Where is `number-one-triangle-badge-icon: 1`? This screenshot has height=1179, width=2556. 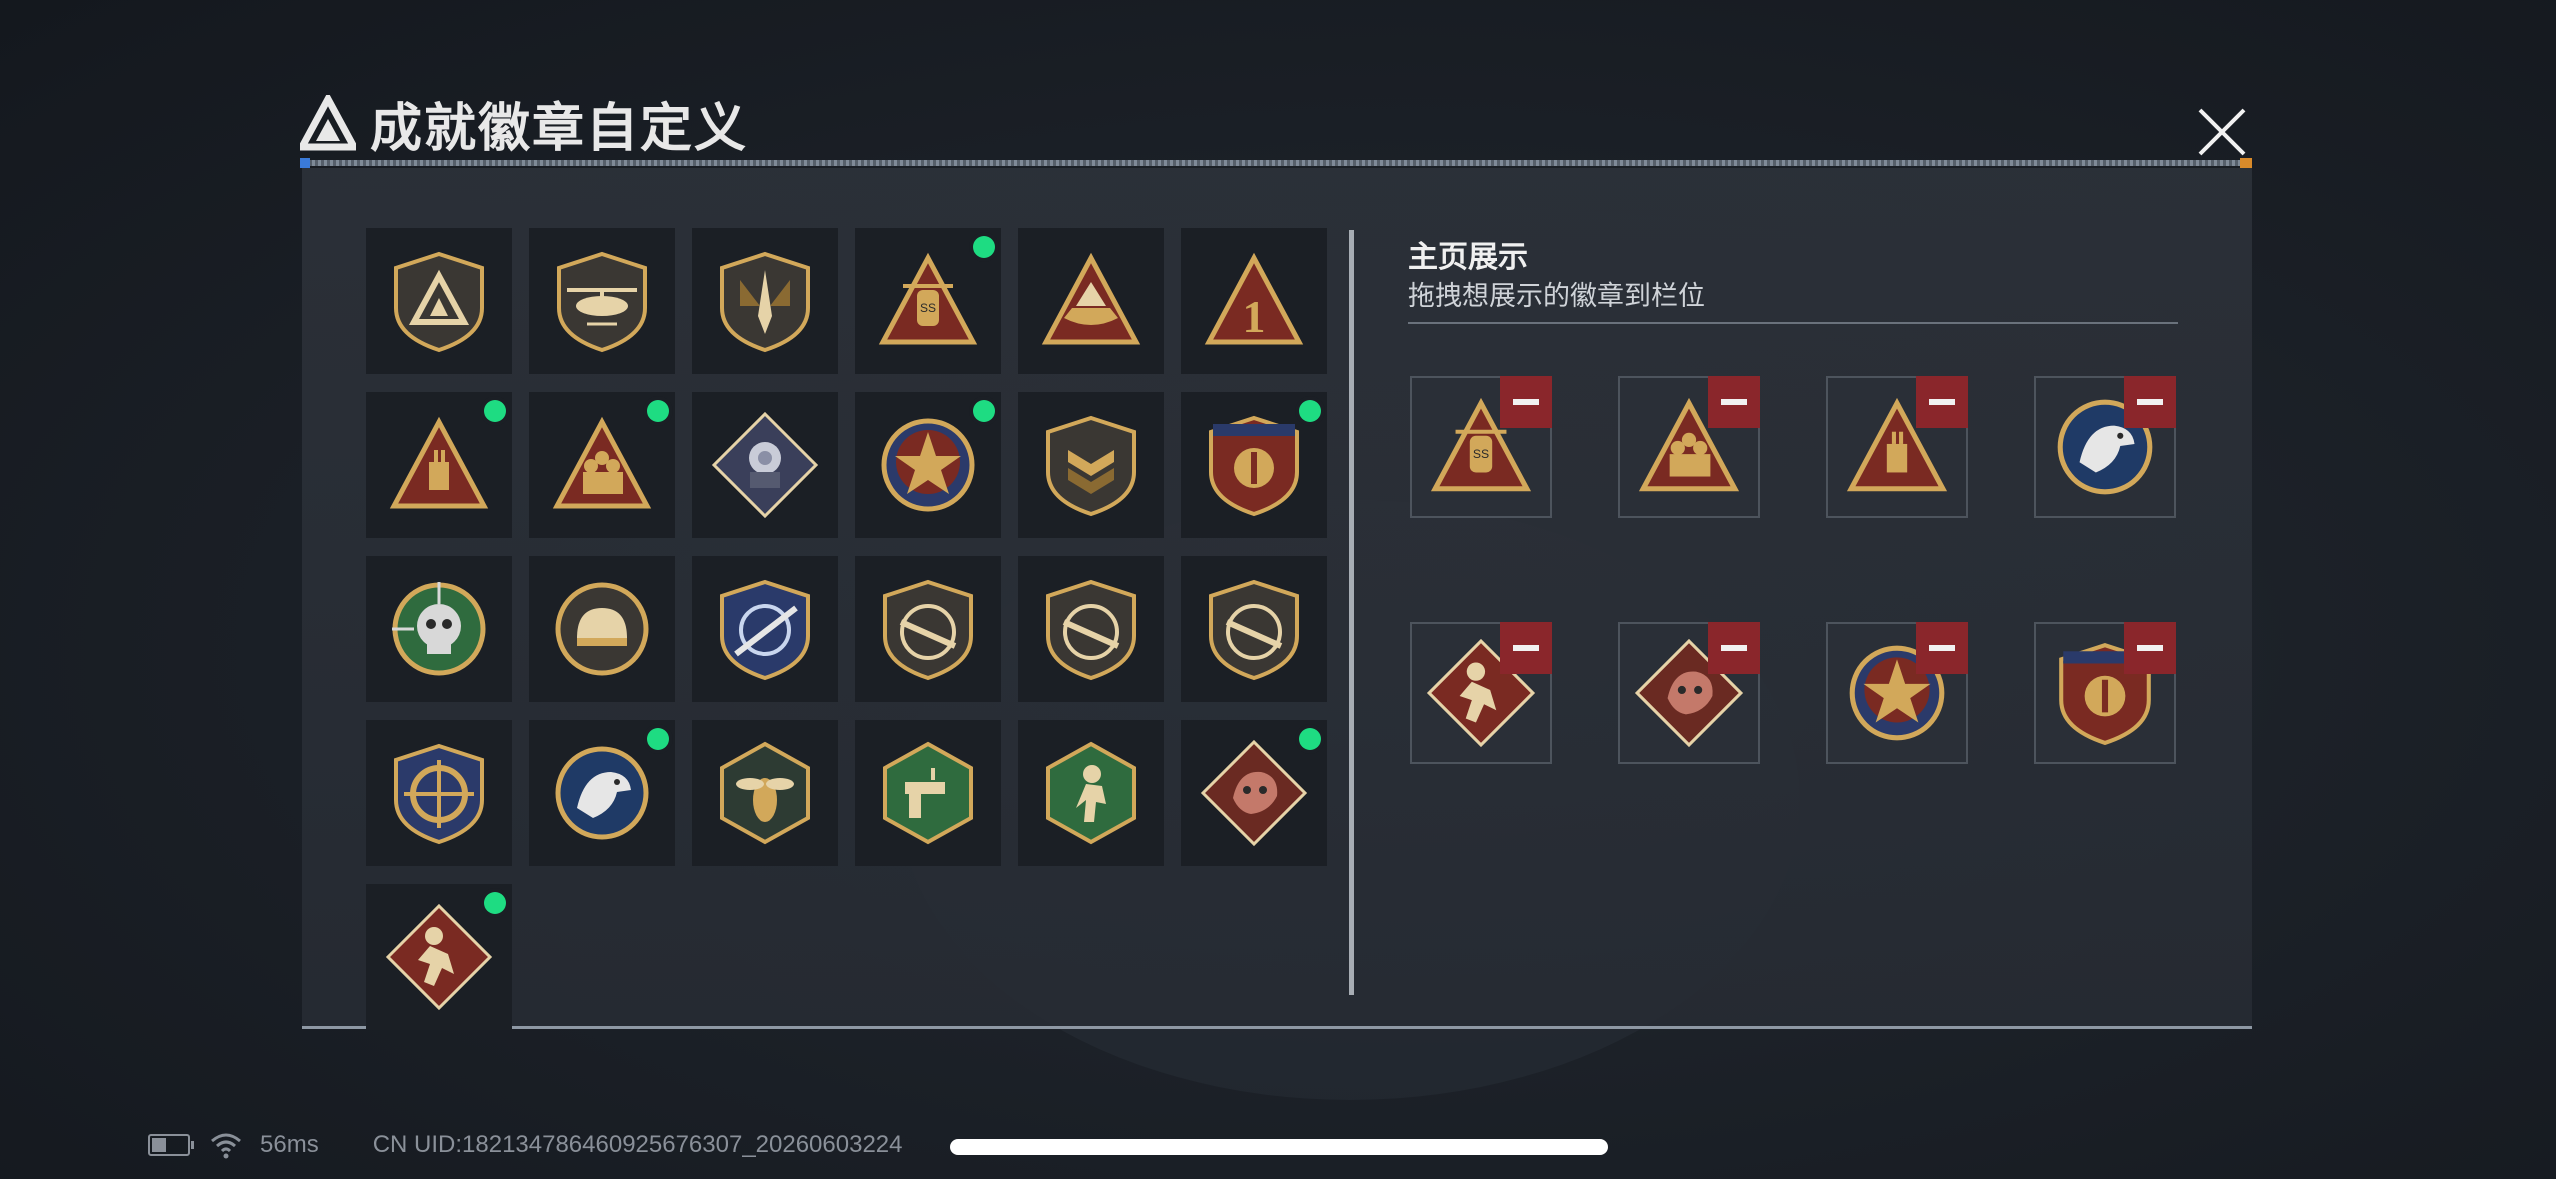 number-one-triangle-badge-icon: 1 is located at coordinates (1254, 298).